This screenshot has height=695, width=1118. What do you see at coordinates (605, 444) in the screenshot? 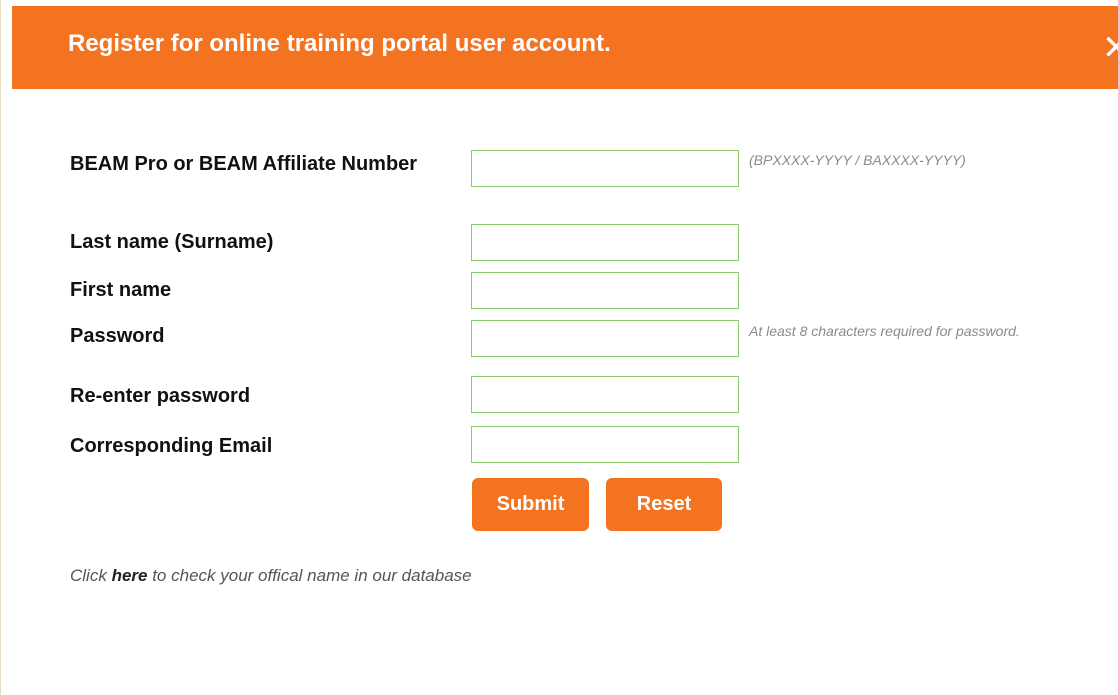
I see `email-input` at bounding box center [605, 444].